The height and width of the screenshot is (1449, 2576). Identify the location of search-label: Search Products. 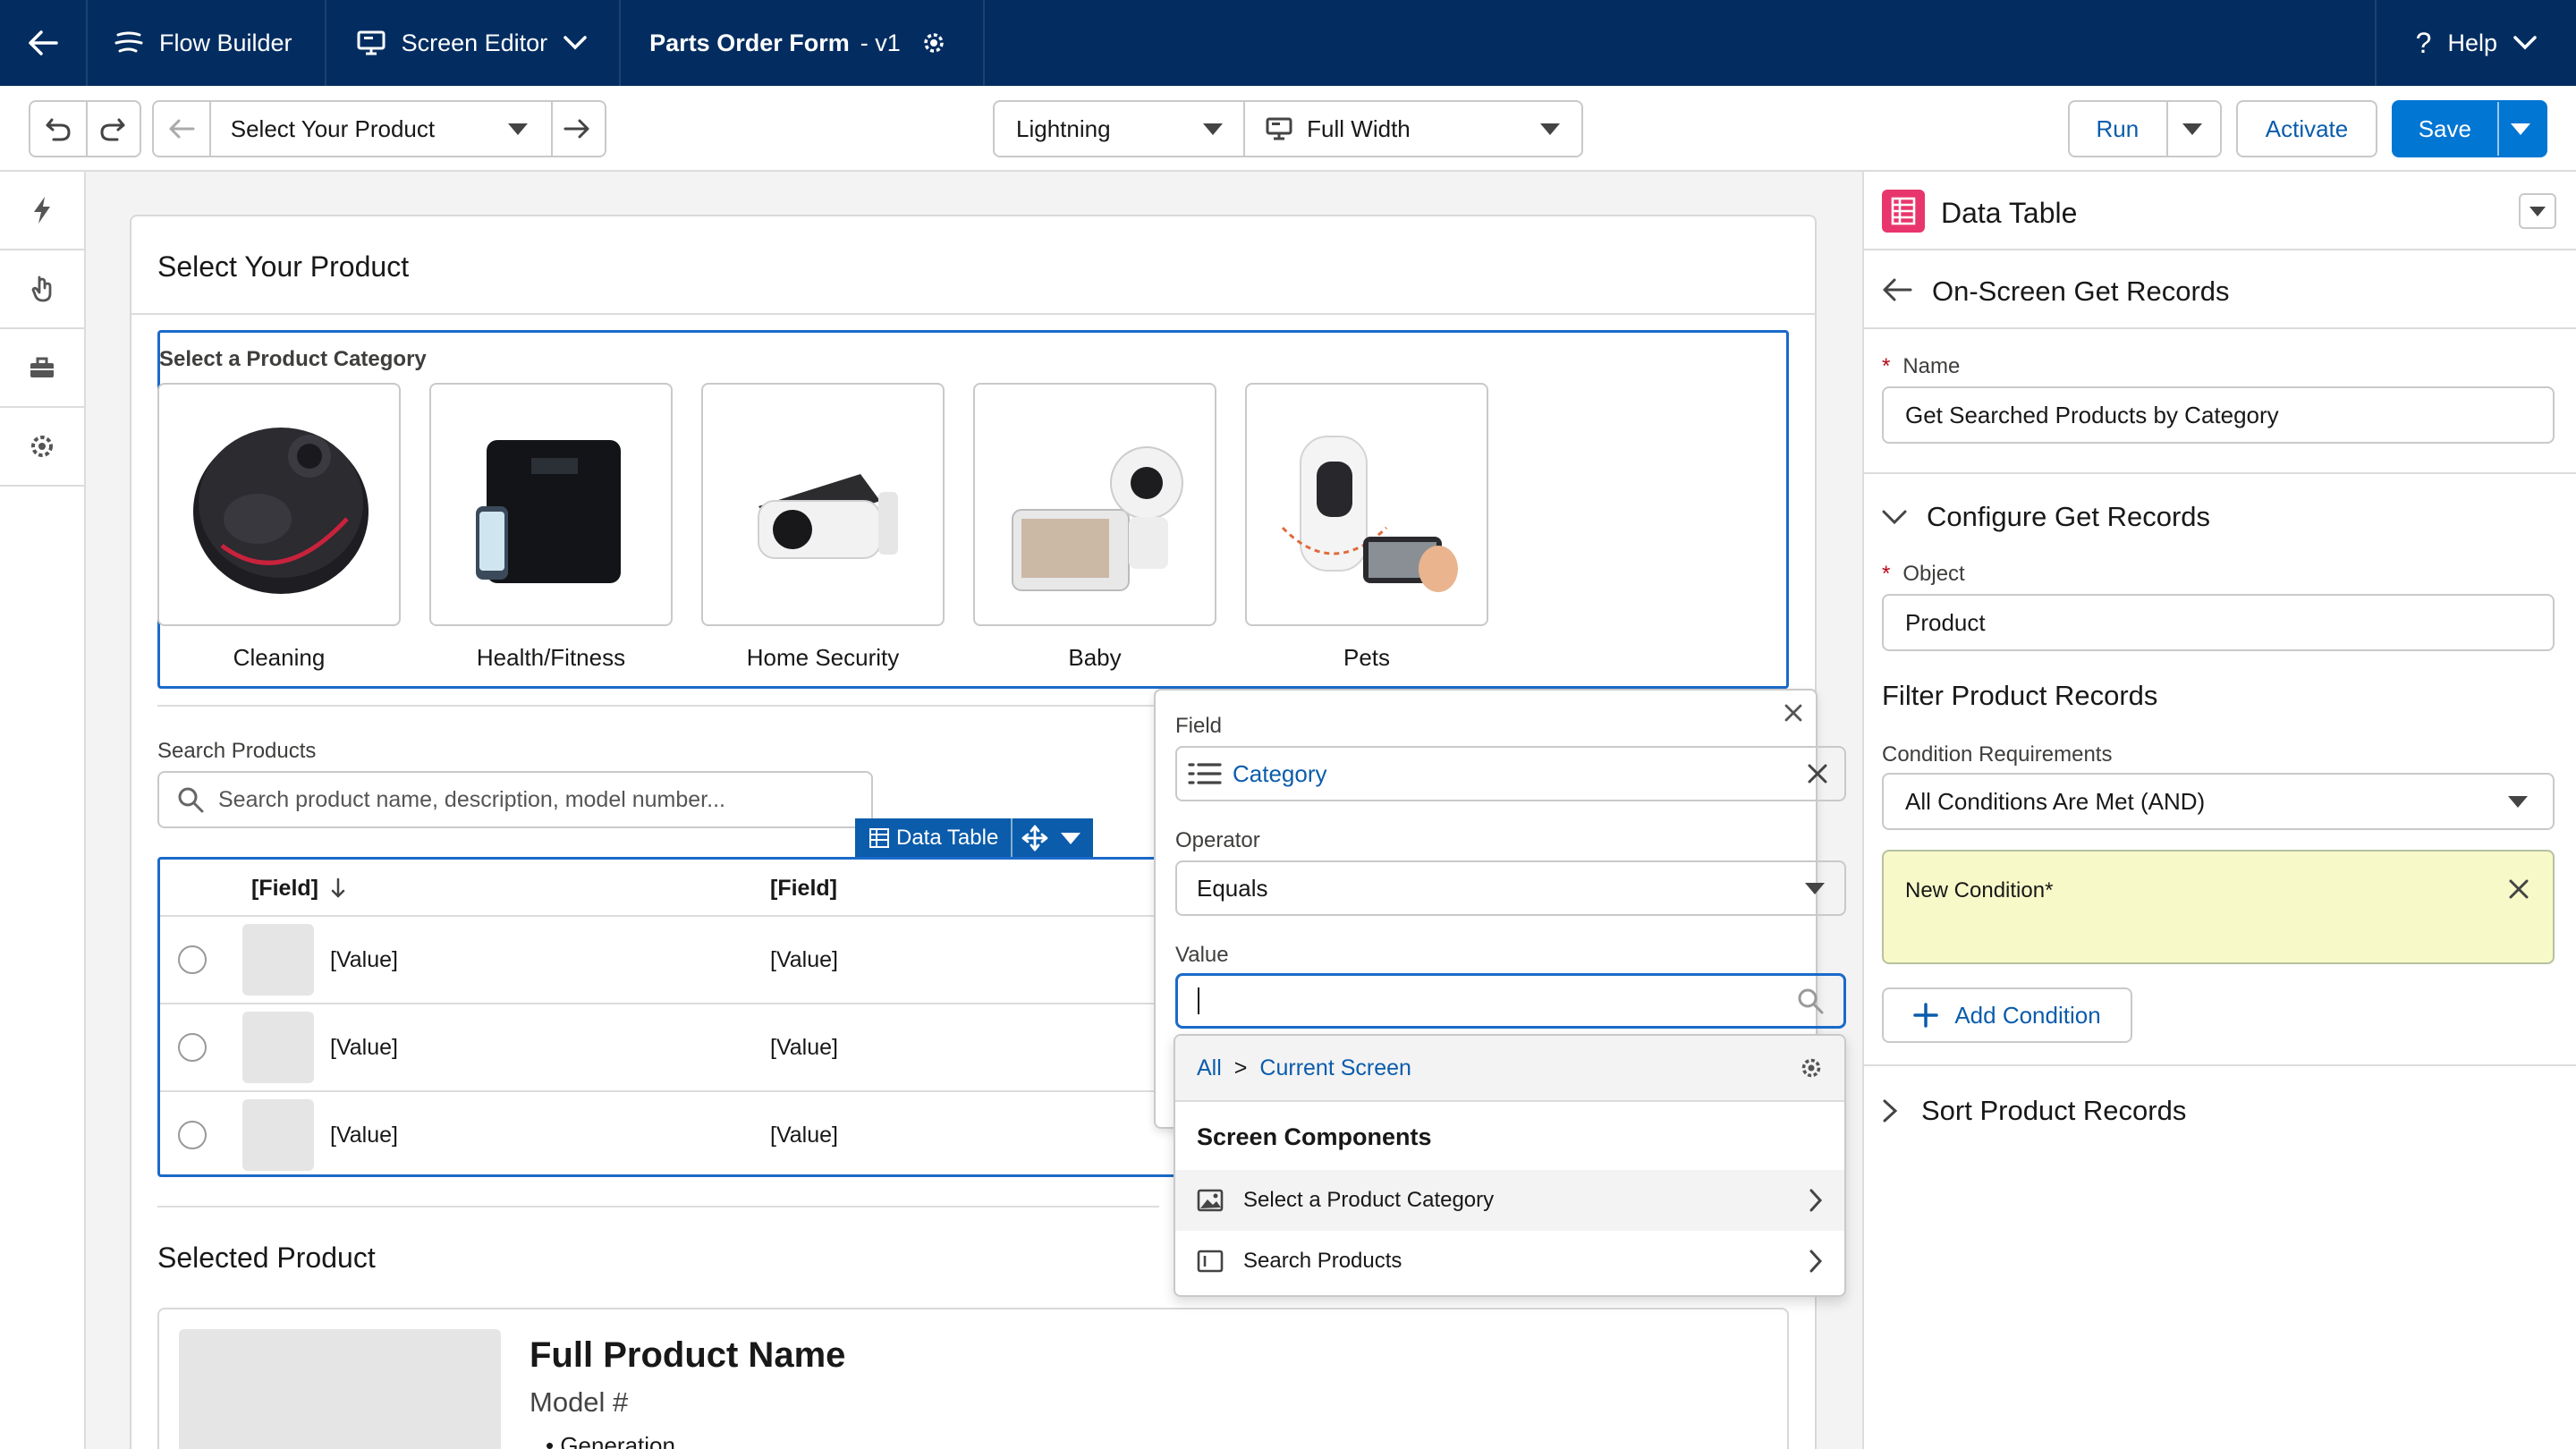
(237, 751).